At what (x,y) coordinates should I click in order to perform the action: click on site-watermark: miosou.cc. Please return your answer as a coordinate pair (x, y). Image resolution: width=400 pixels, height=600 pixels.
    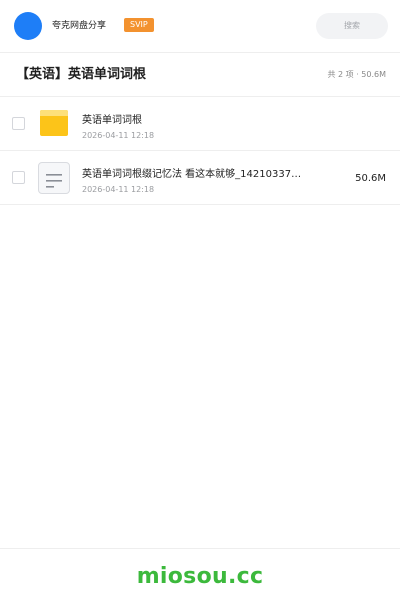
    Looking at the image, I should click on (200, 577).